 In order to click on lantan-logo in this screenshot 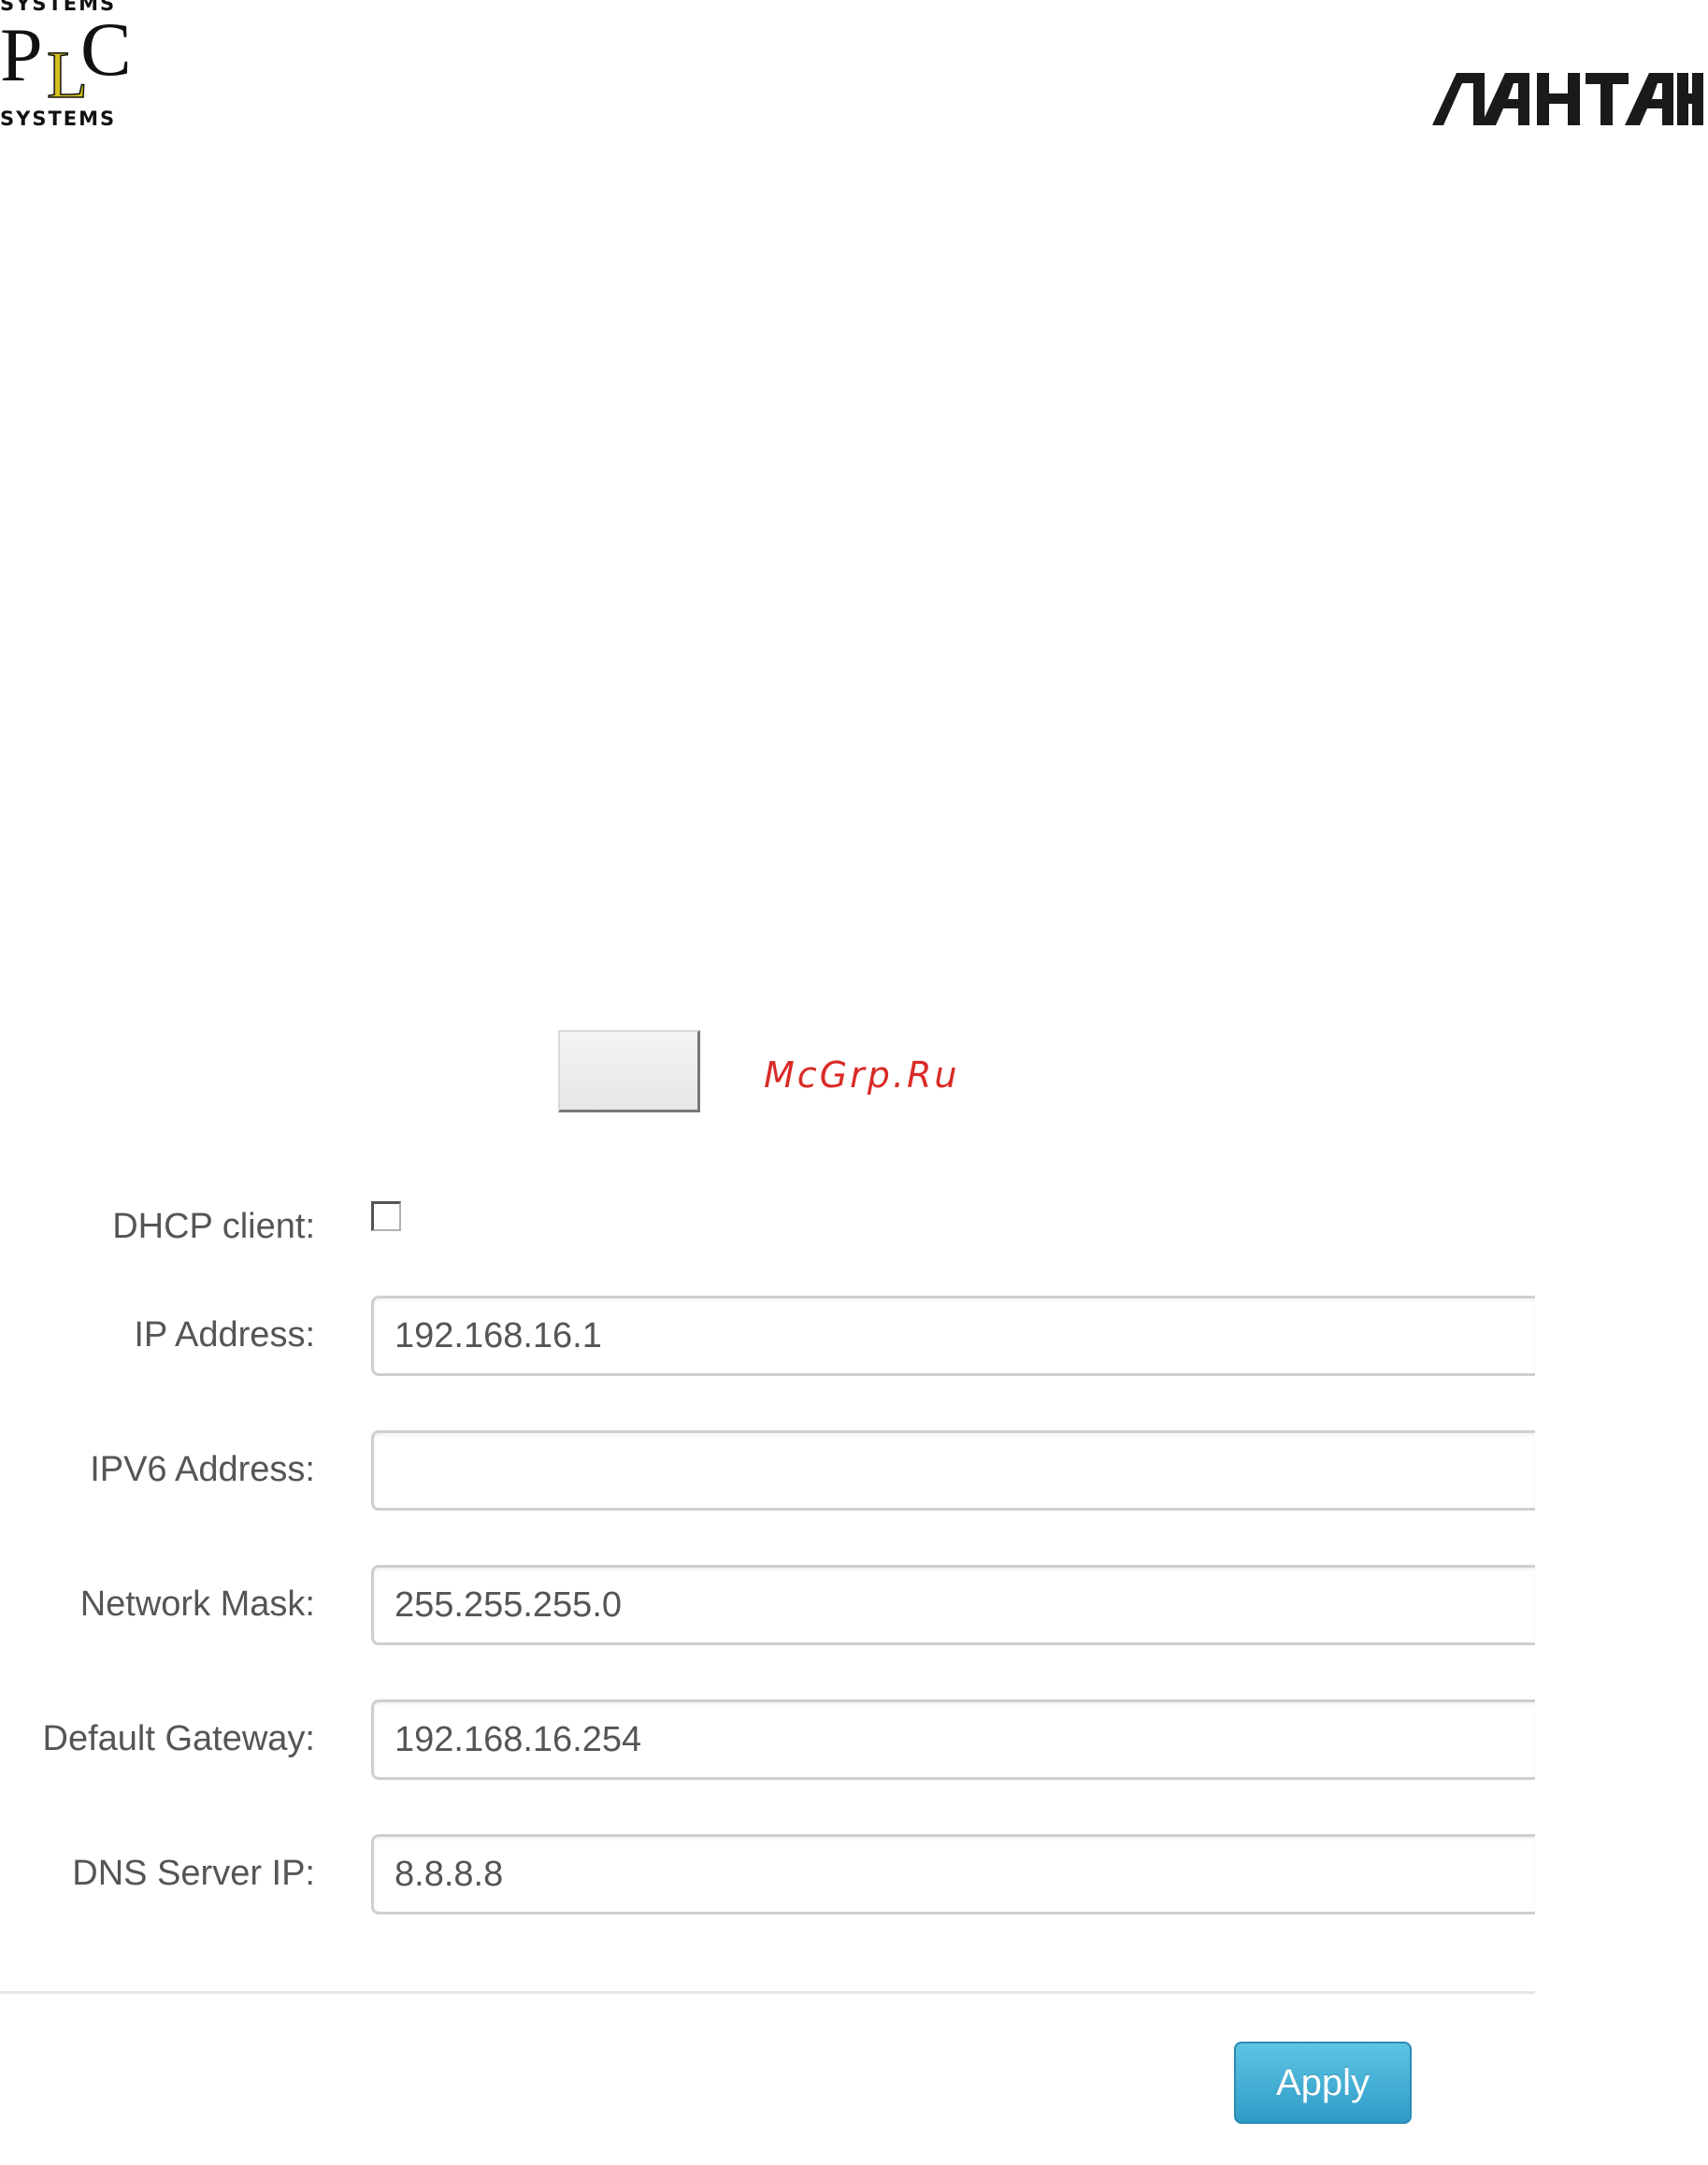, I will do `click(1568, 99)`.